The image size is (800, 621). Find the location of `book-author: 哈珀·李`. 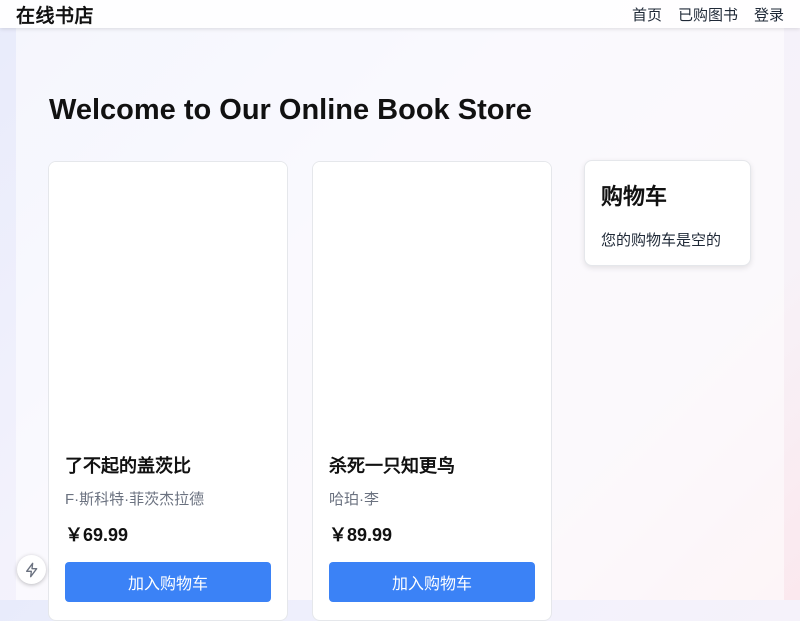

book-author: 哈珀·李 is located at coordinates (354, 499).